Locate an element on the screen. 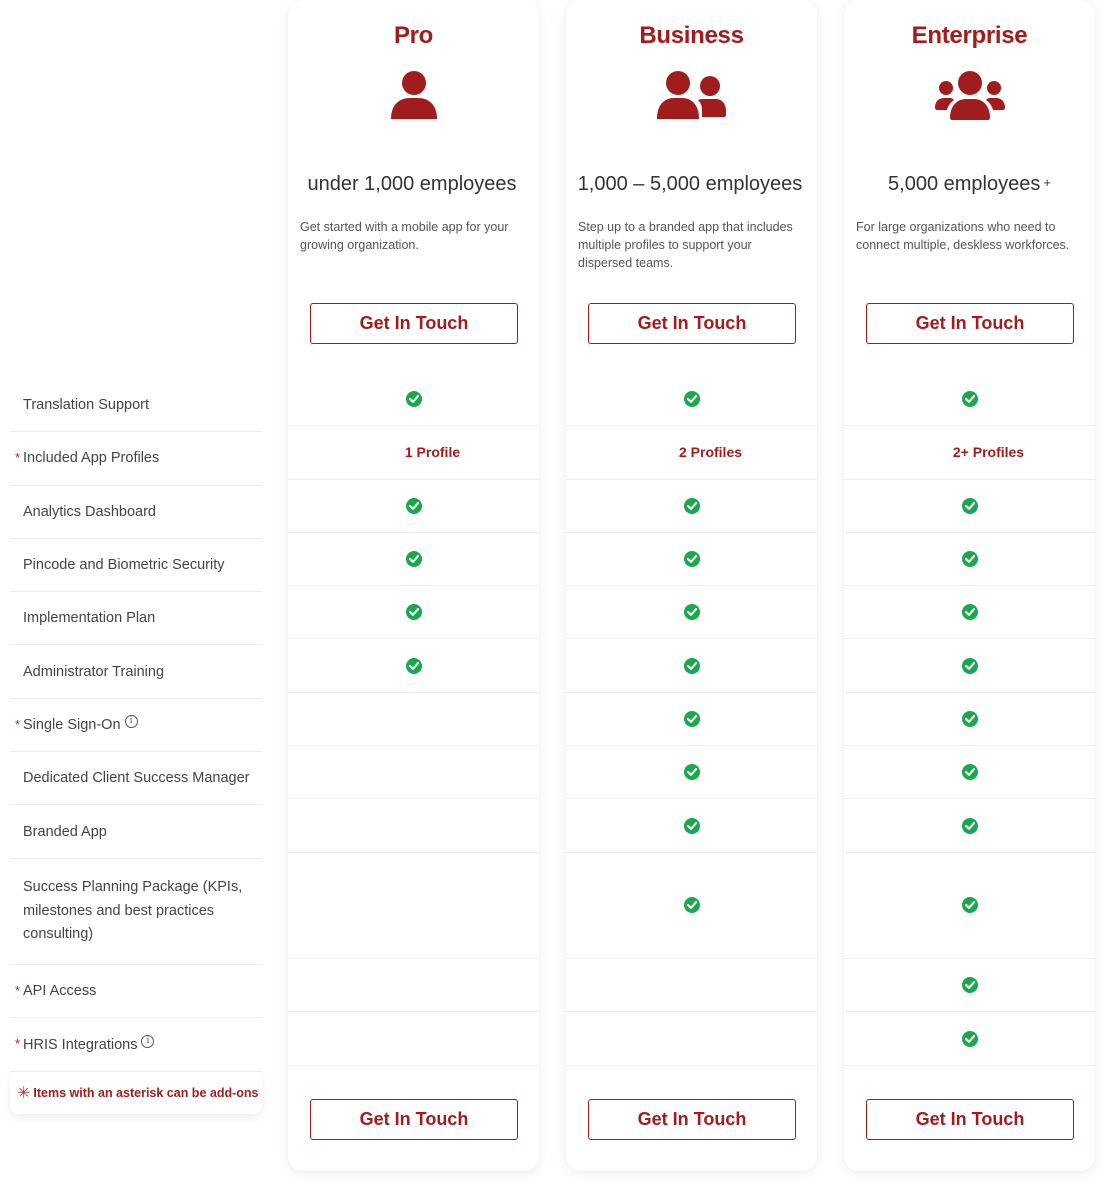 This screenshot has height=1189, width=1108. addon-note: ✳ Items with an asterisk can be add-ons is located at coordinates (136, 1092).